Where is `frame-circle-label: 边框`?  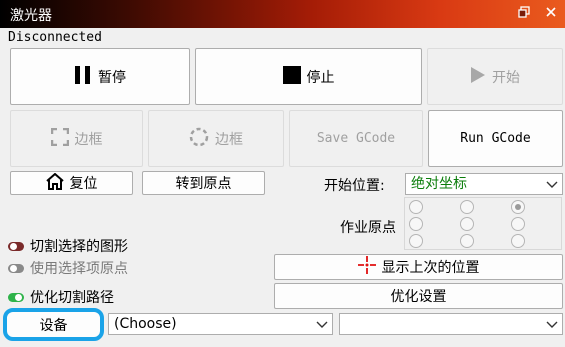 frame-circle-label: 边框 is located at coordinates (229, 139).